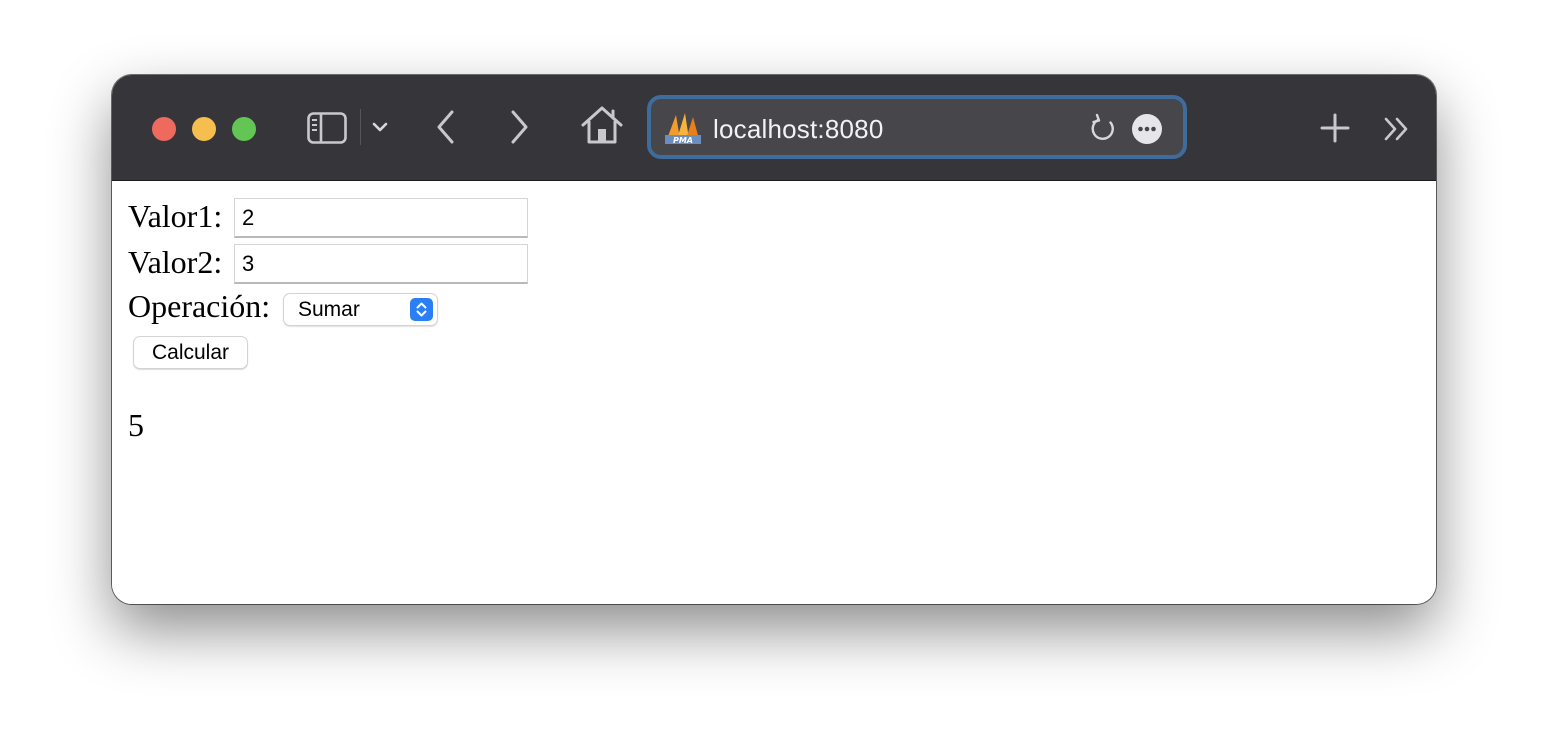 The height and width of the screenshot is (752, 1548). Describe the element at coordinates (519, 127) in the screenshot. I see `forward-arrow-icon` at that location.